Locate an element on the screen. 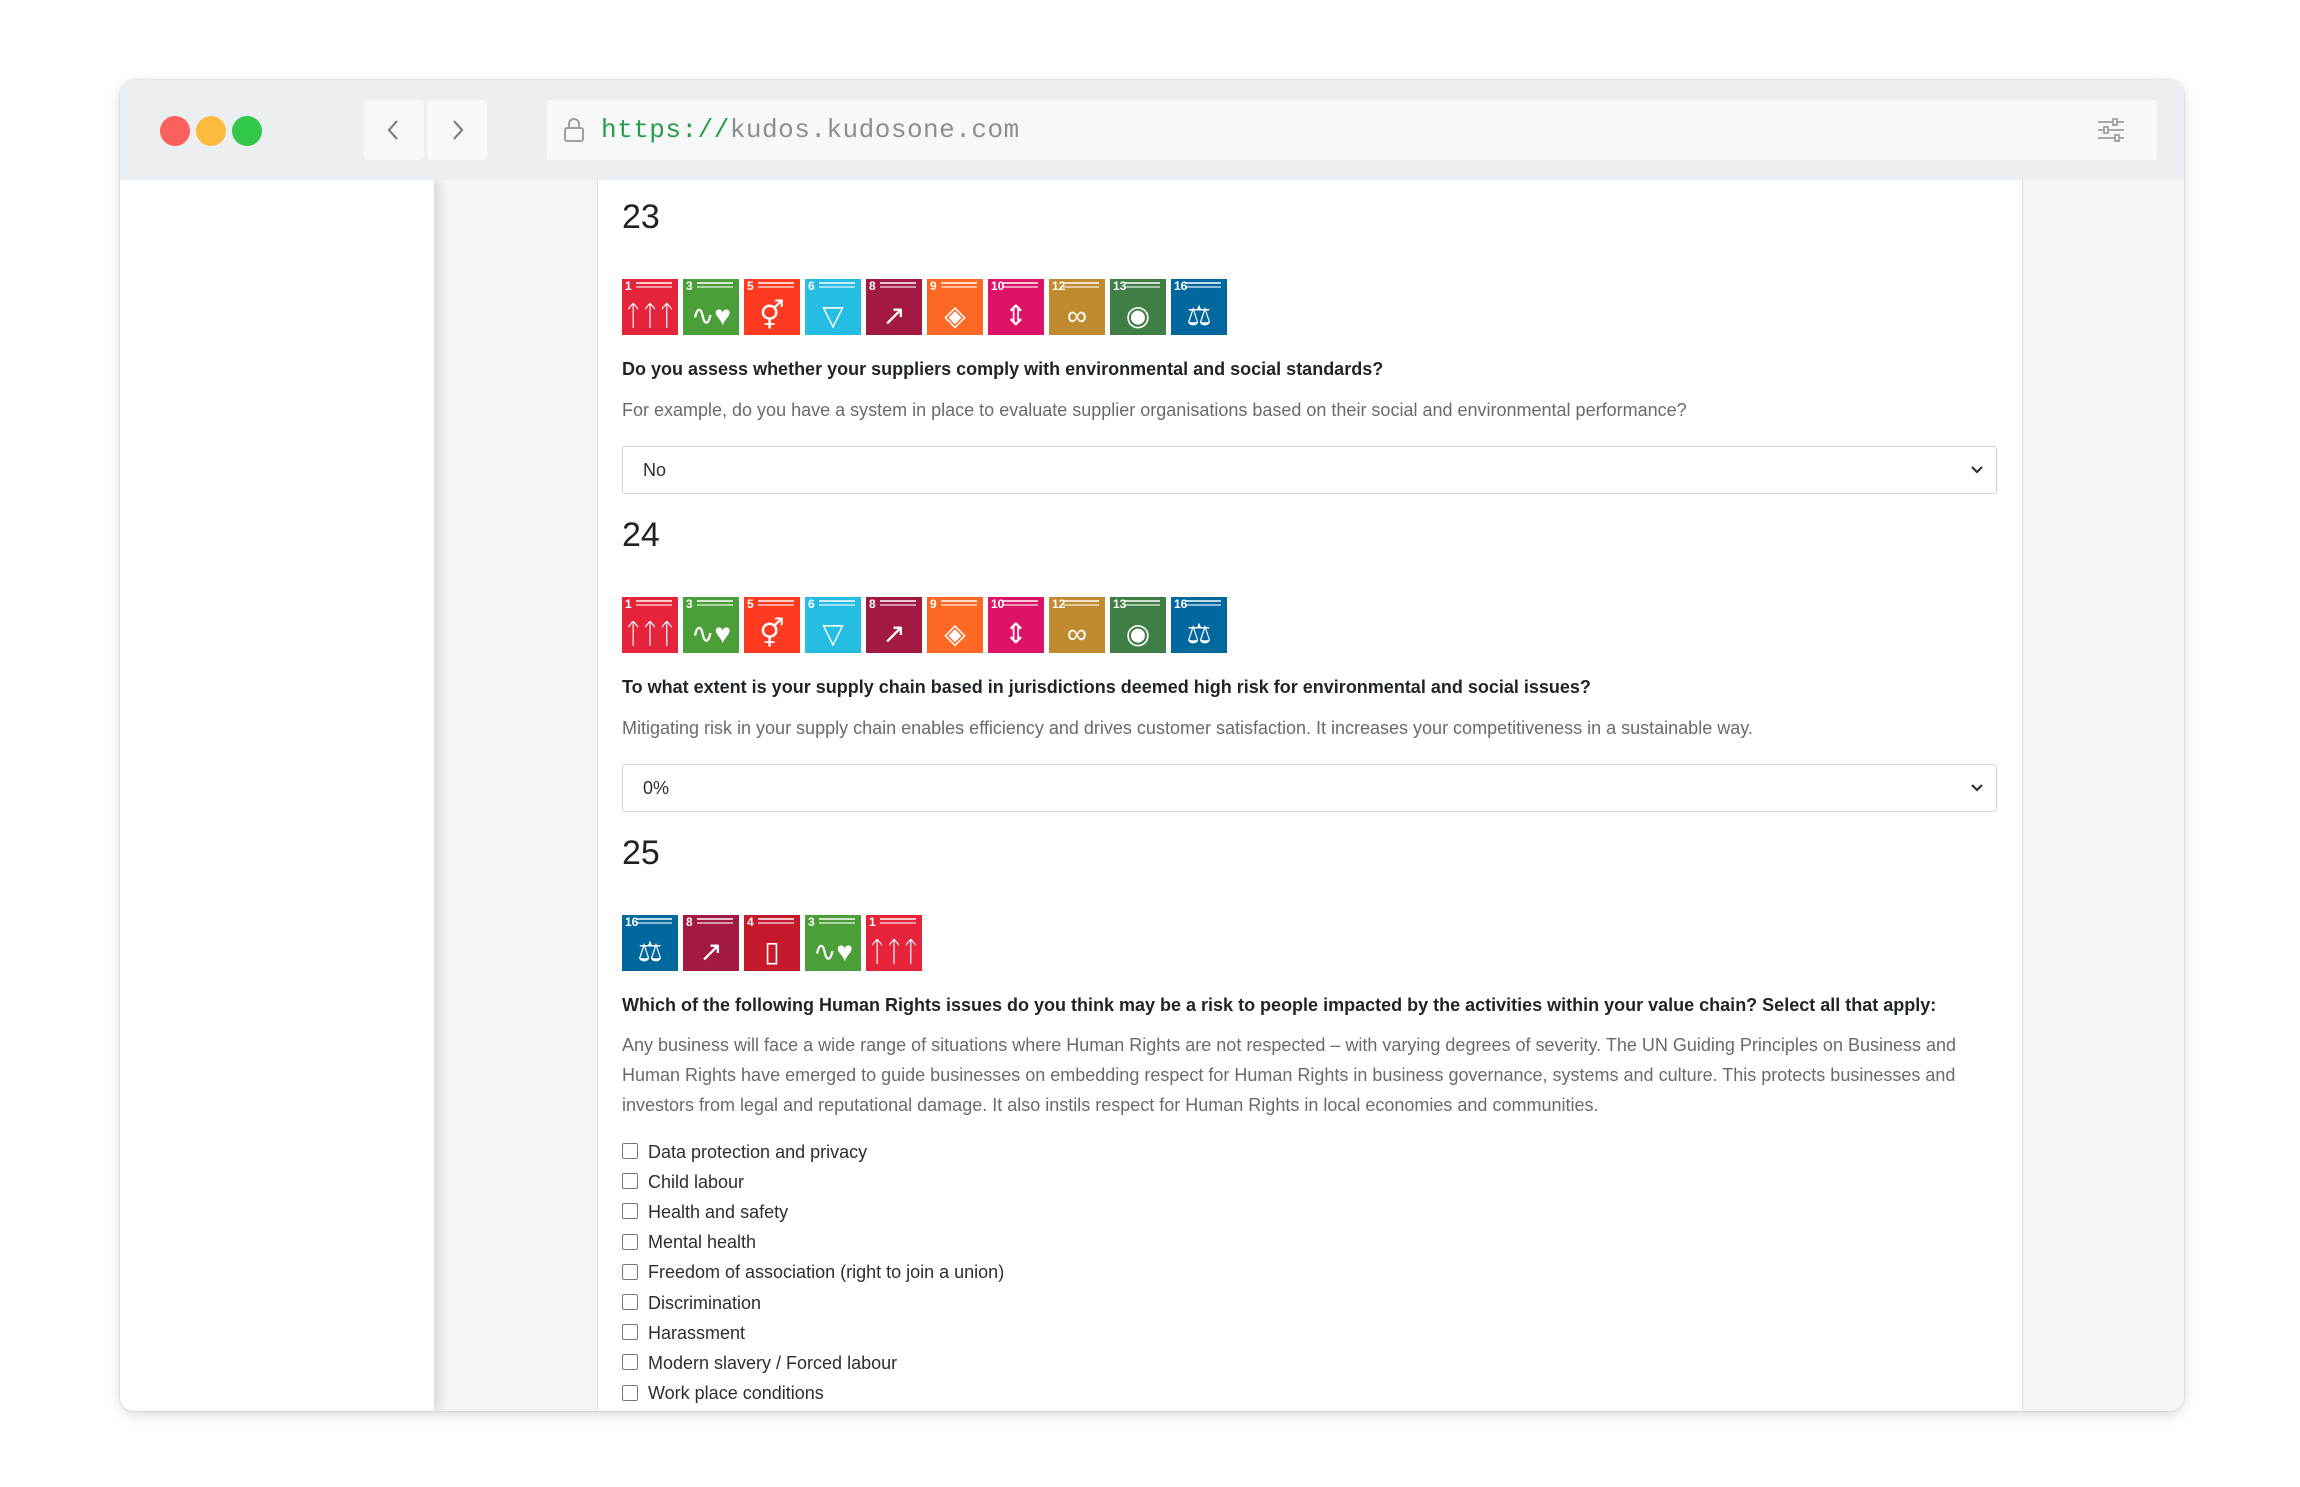 The width and height of the screenshot is (2300, 1487). checkbox-label: Harassment is located at coordinates (697, 1332).